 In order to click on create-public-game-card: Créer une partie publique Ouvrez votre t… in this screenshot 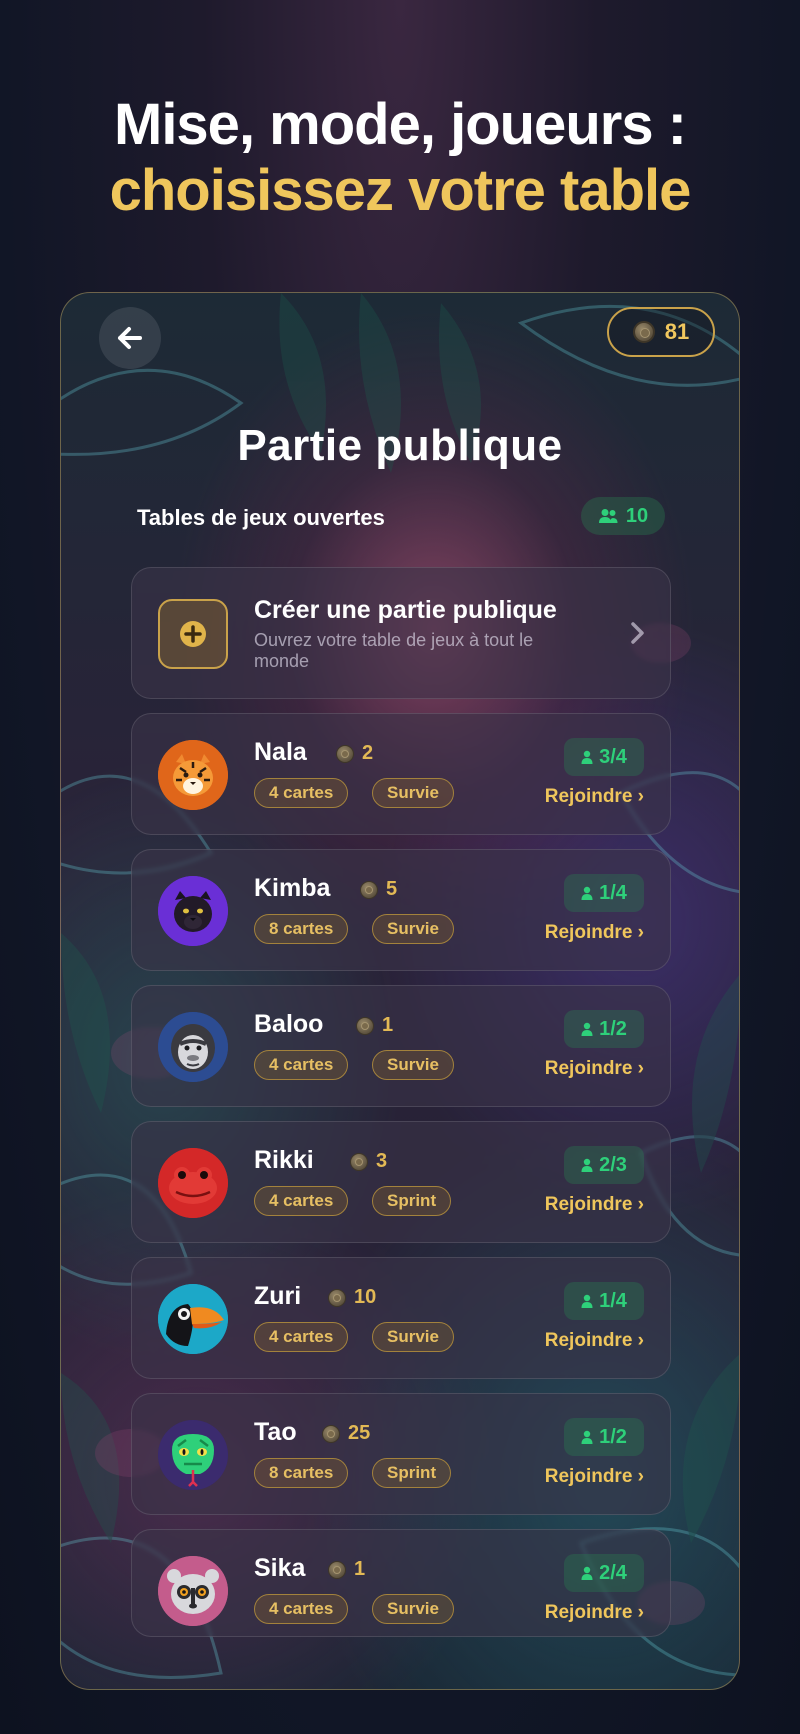, I will do `click(401, 633)`.